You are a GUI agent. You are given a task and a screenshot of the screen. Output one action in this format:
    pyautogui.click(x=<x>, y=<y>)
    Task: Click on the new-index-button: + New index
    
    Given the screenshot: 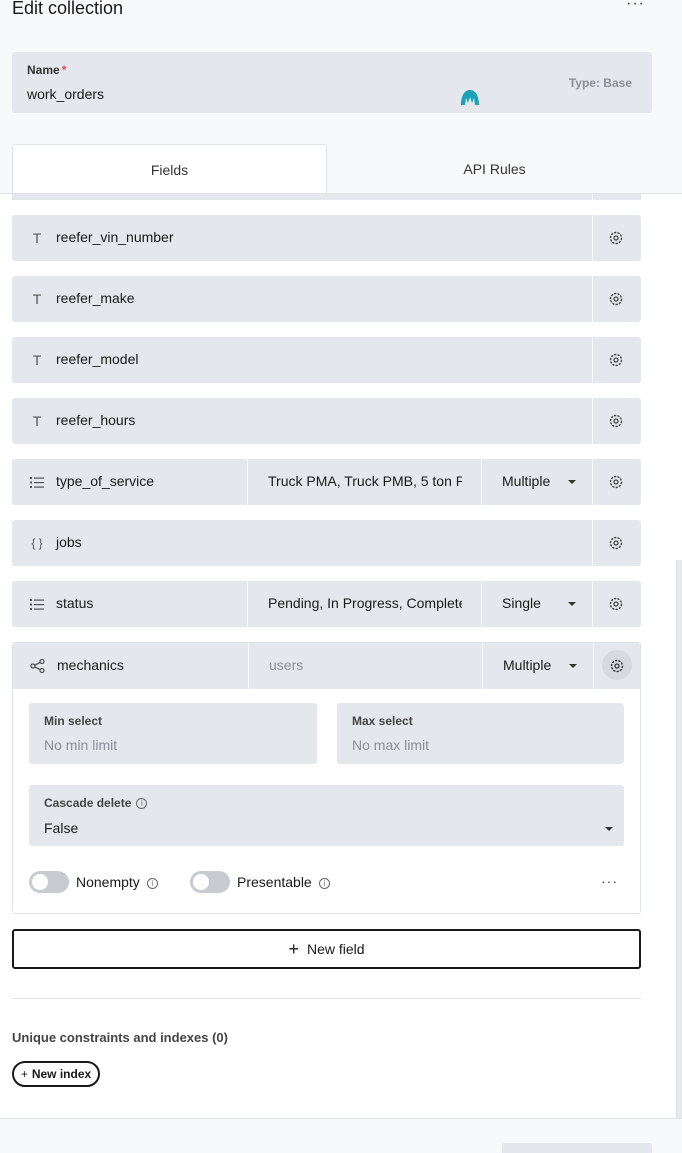 What is the action you would take?
    pyautogui.click(x=56, y=1074)
    